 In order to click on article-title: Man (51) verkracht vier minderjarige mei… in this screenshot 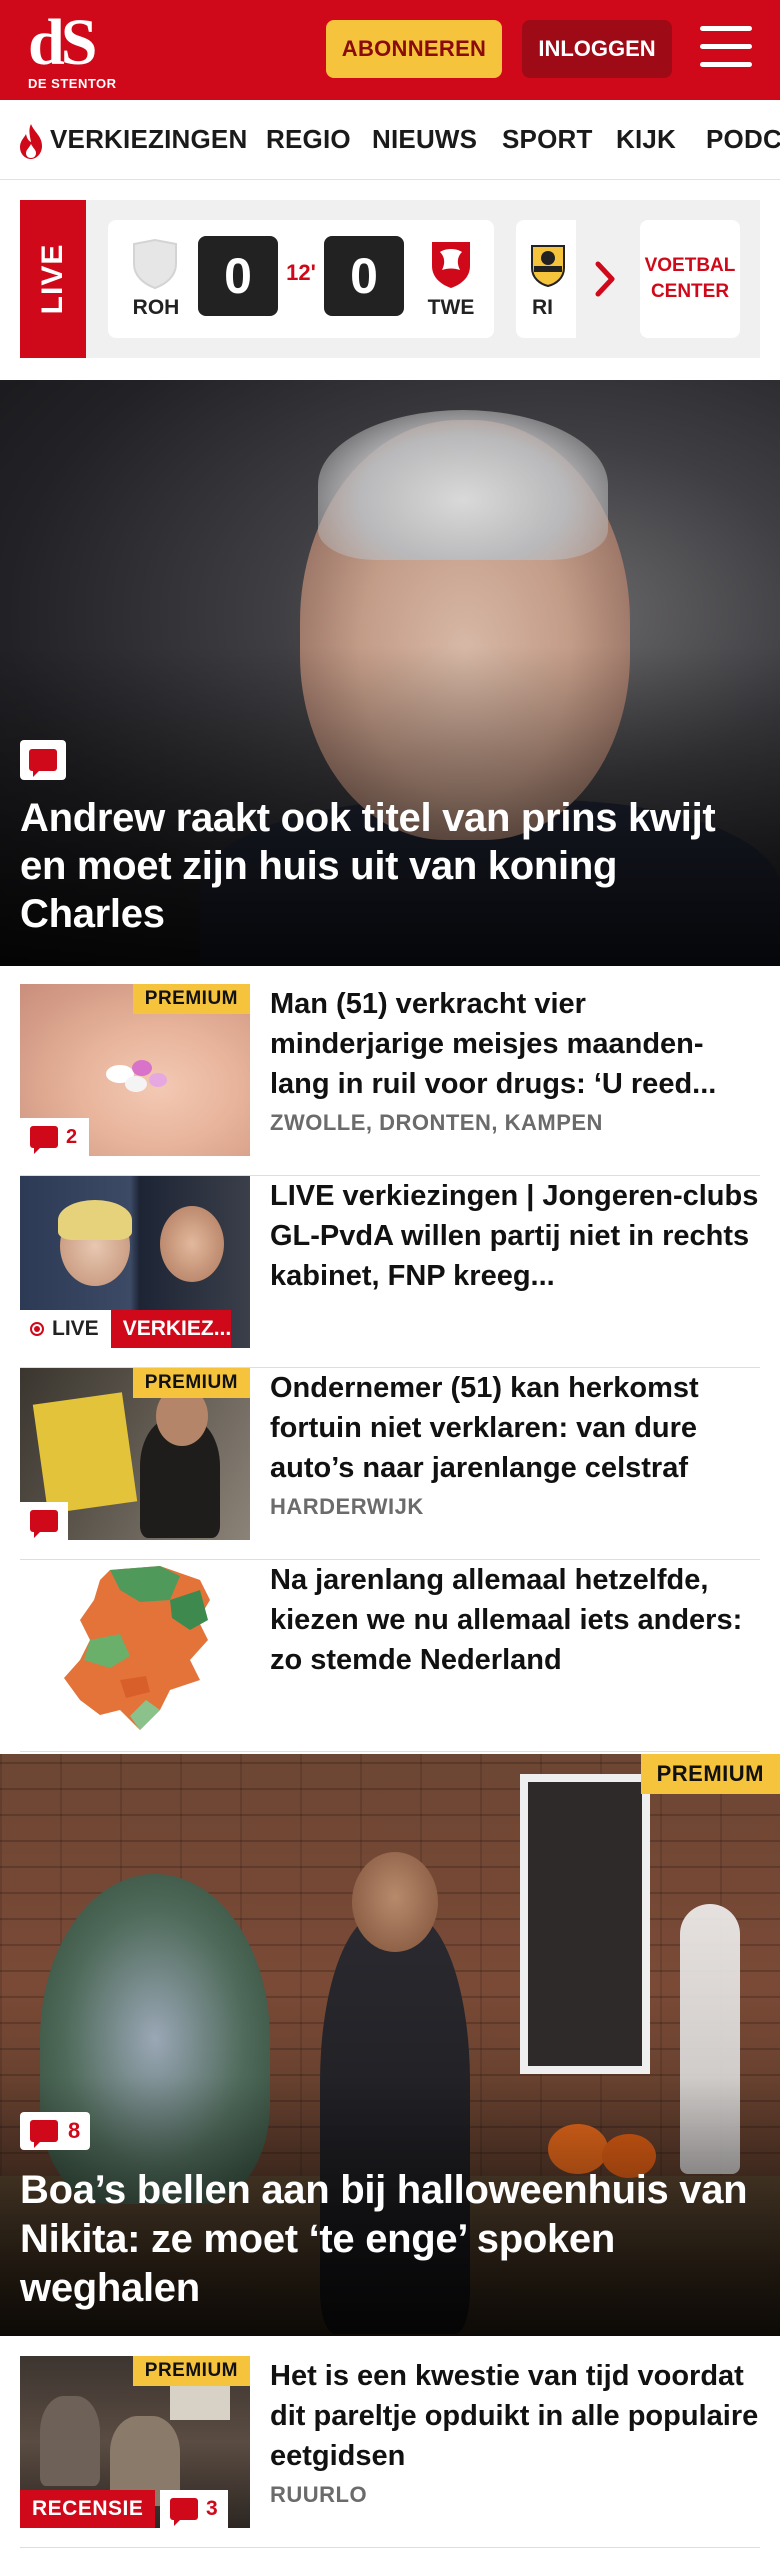, I will do `click(515, 1044)`.